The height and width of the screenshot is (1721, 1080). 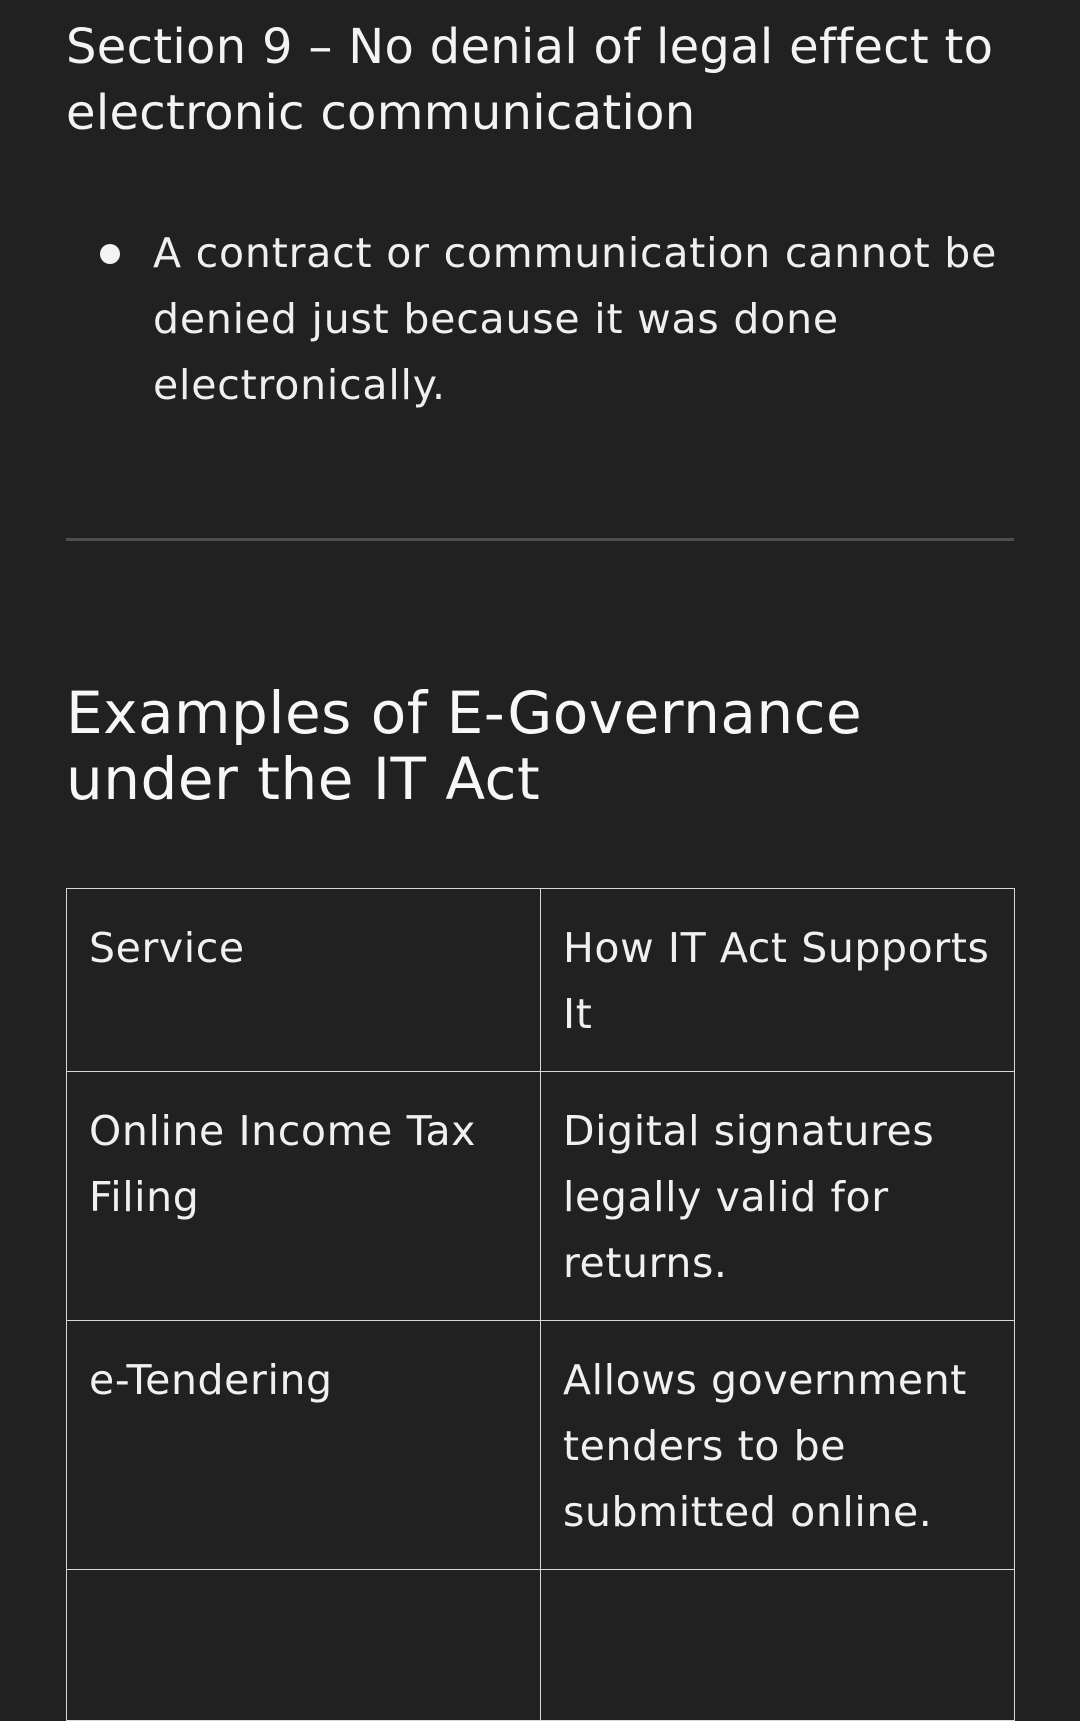 I want to click on table-row, so click(x=540, y=1645).